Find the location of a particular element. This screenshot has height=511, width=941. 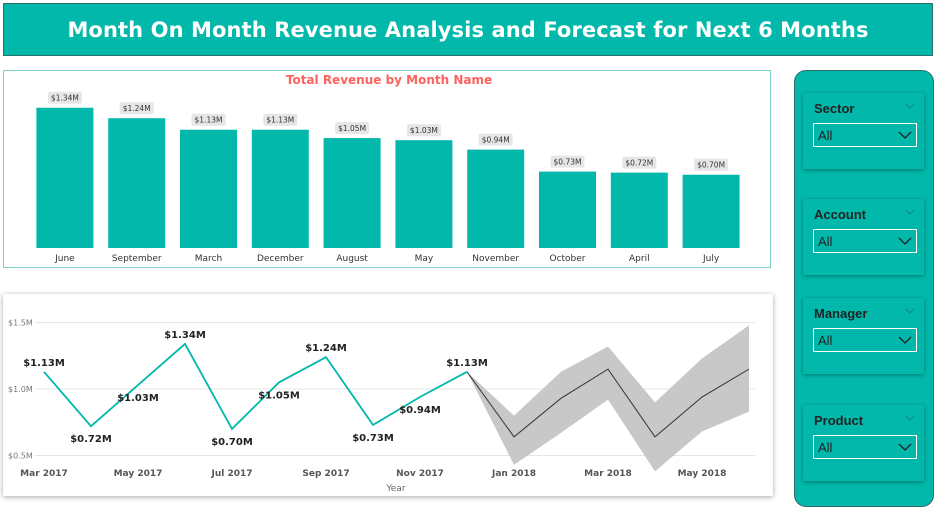

y-tick-label: $0.5M is located at coordinates (20, 455).